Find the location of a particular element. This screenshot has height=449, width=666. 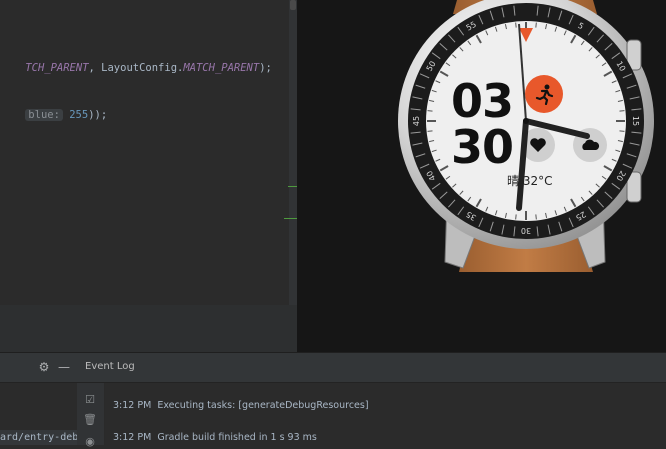

code-text: , LayoutConfig. is located at coordinates (136, 68).